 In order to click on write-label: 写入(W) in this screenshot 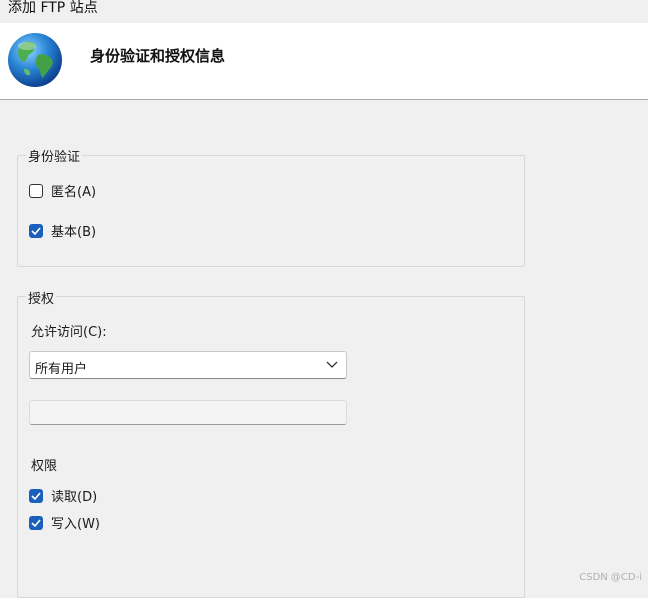, I will do `click(75, 524)`.